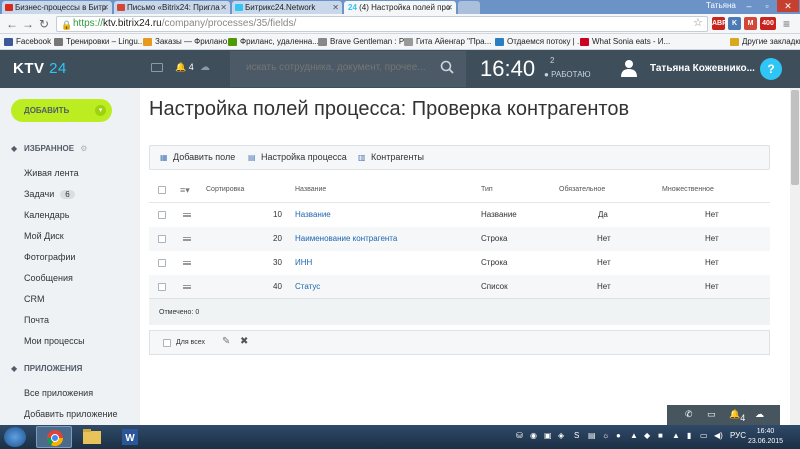 Image resolution: width=800 pixels, height=449 pixels. I want to click on menu-item-mail: Почта, so click(36, 320).